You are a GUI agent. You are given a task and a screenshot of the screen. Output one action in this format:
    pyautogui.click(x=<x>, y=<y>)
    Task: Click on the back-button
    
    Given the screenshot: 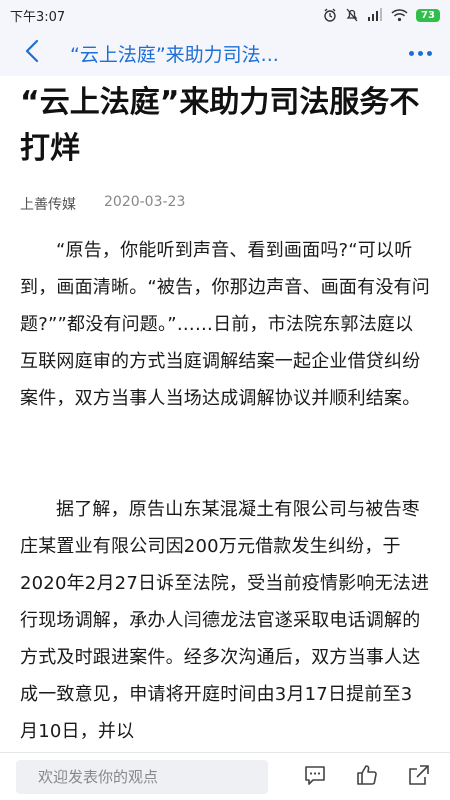 What is the action you would take?
    pyautogui.click(x=32, y=53)
    